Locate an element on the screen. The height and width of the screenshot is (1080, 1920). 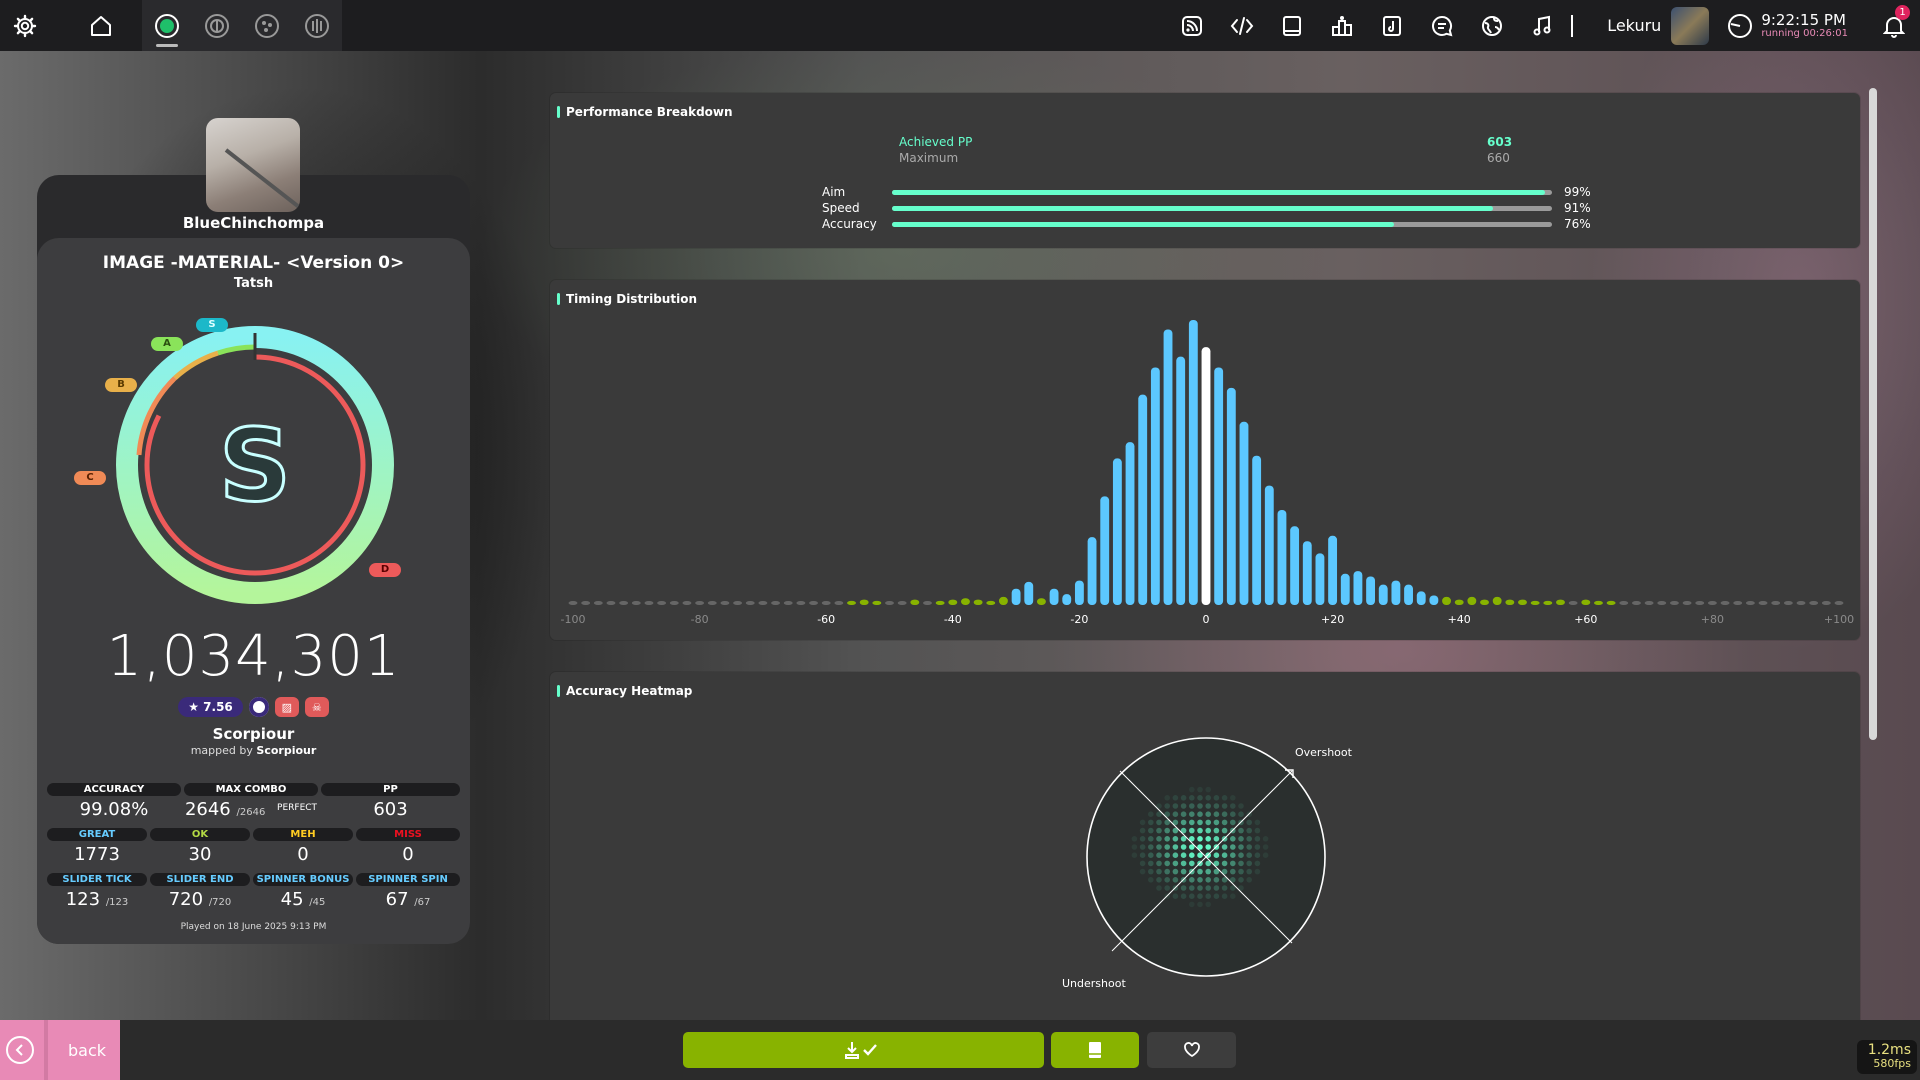
back-button: back is located at coordinates (60, 1050).